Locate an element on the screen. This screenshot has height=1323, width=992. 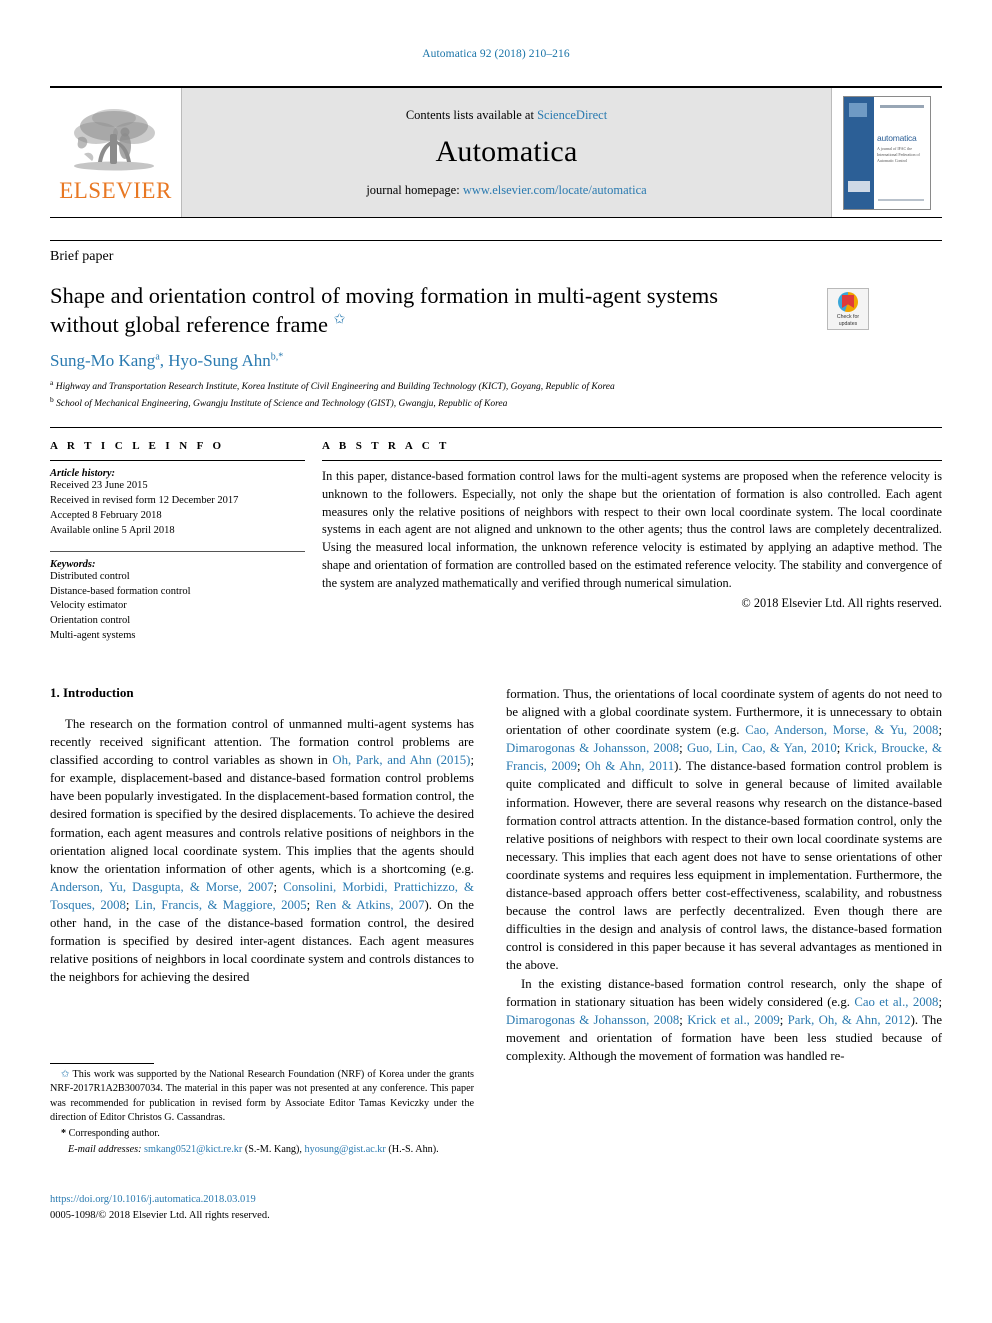
abstract-divider is located at coordinates (632, 460).